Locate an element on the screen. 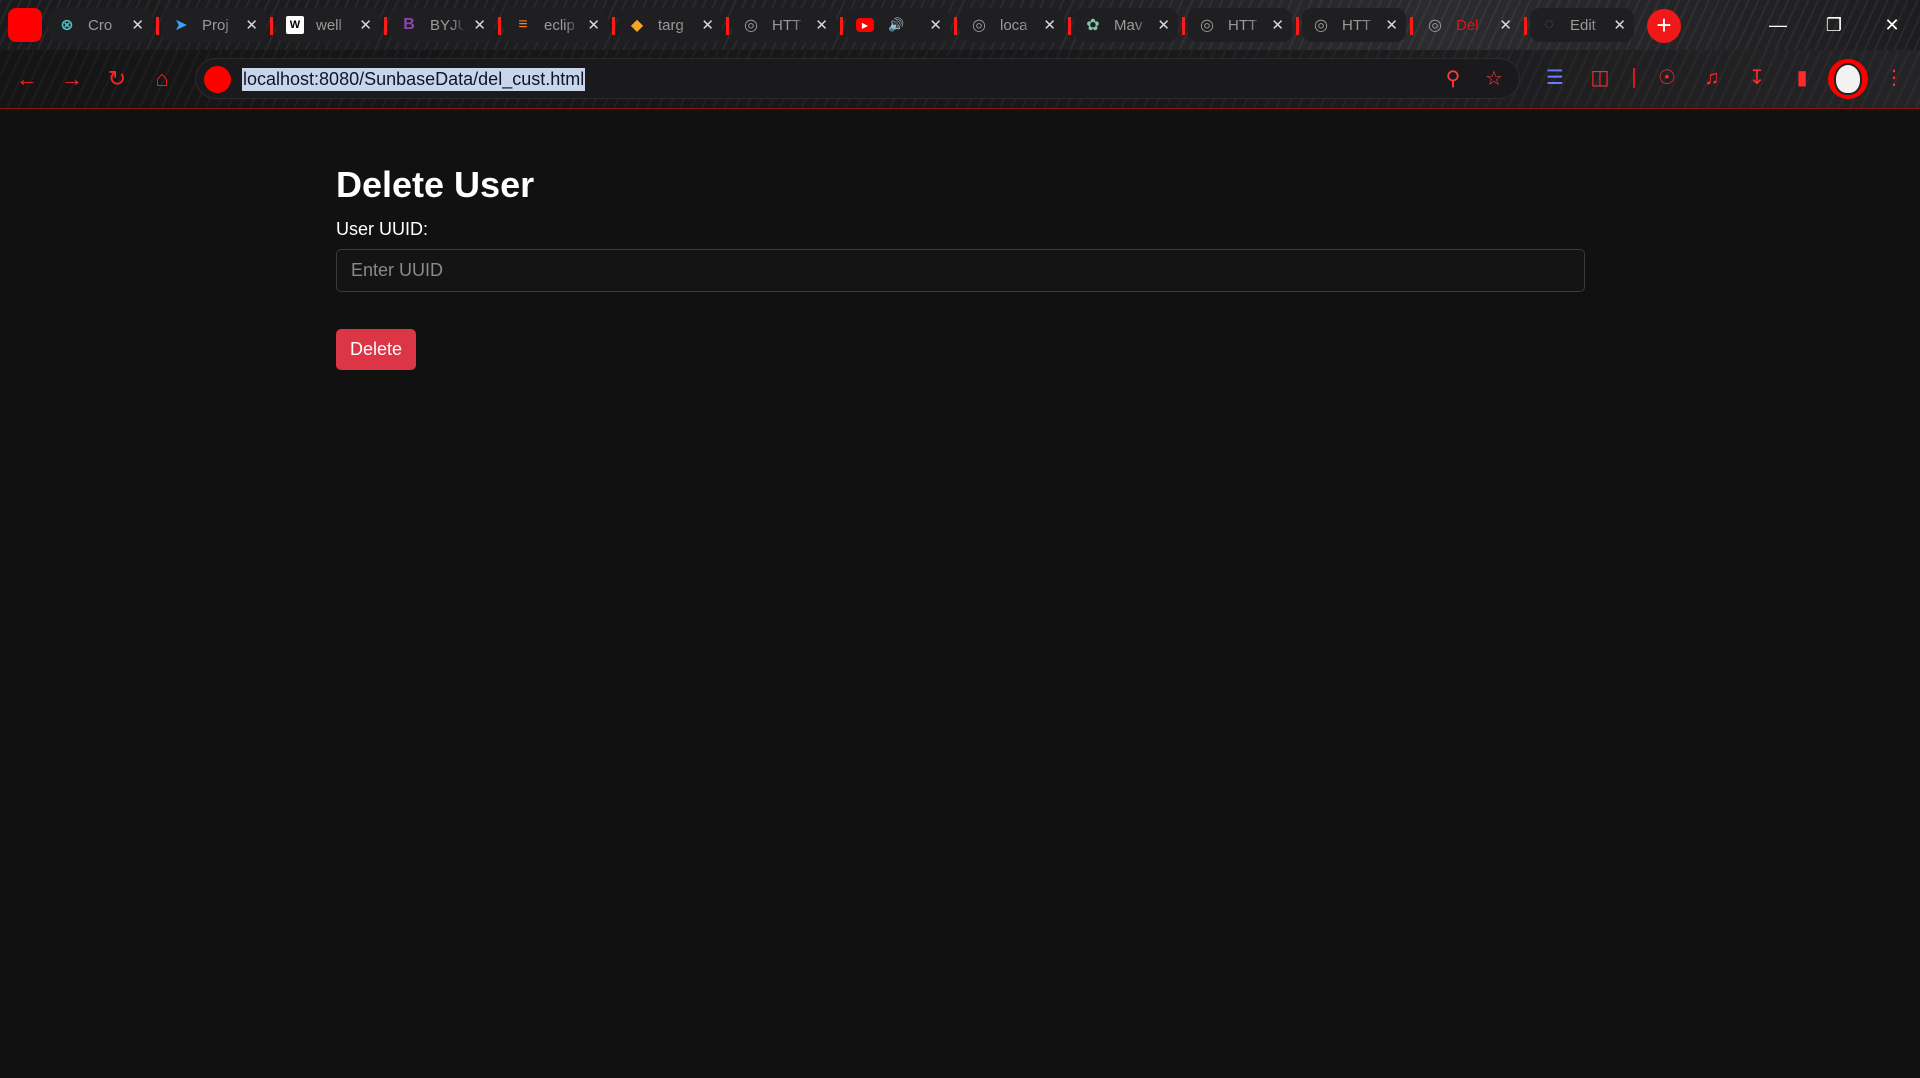  minimize-icon: — is located at coordinates (1778, 25).